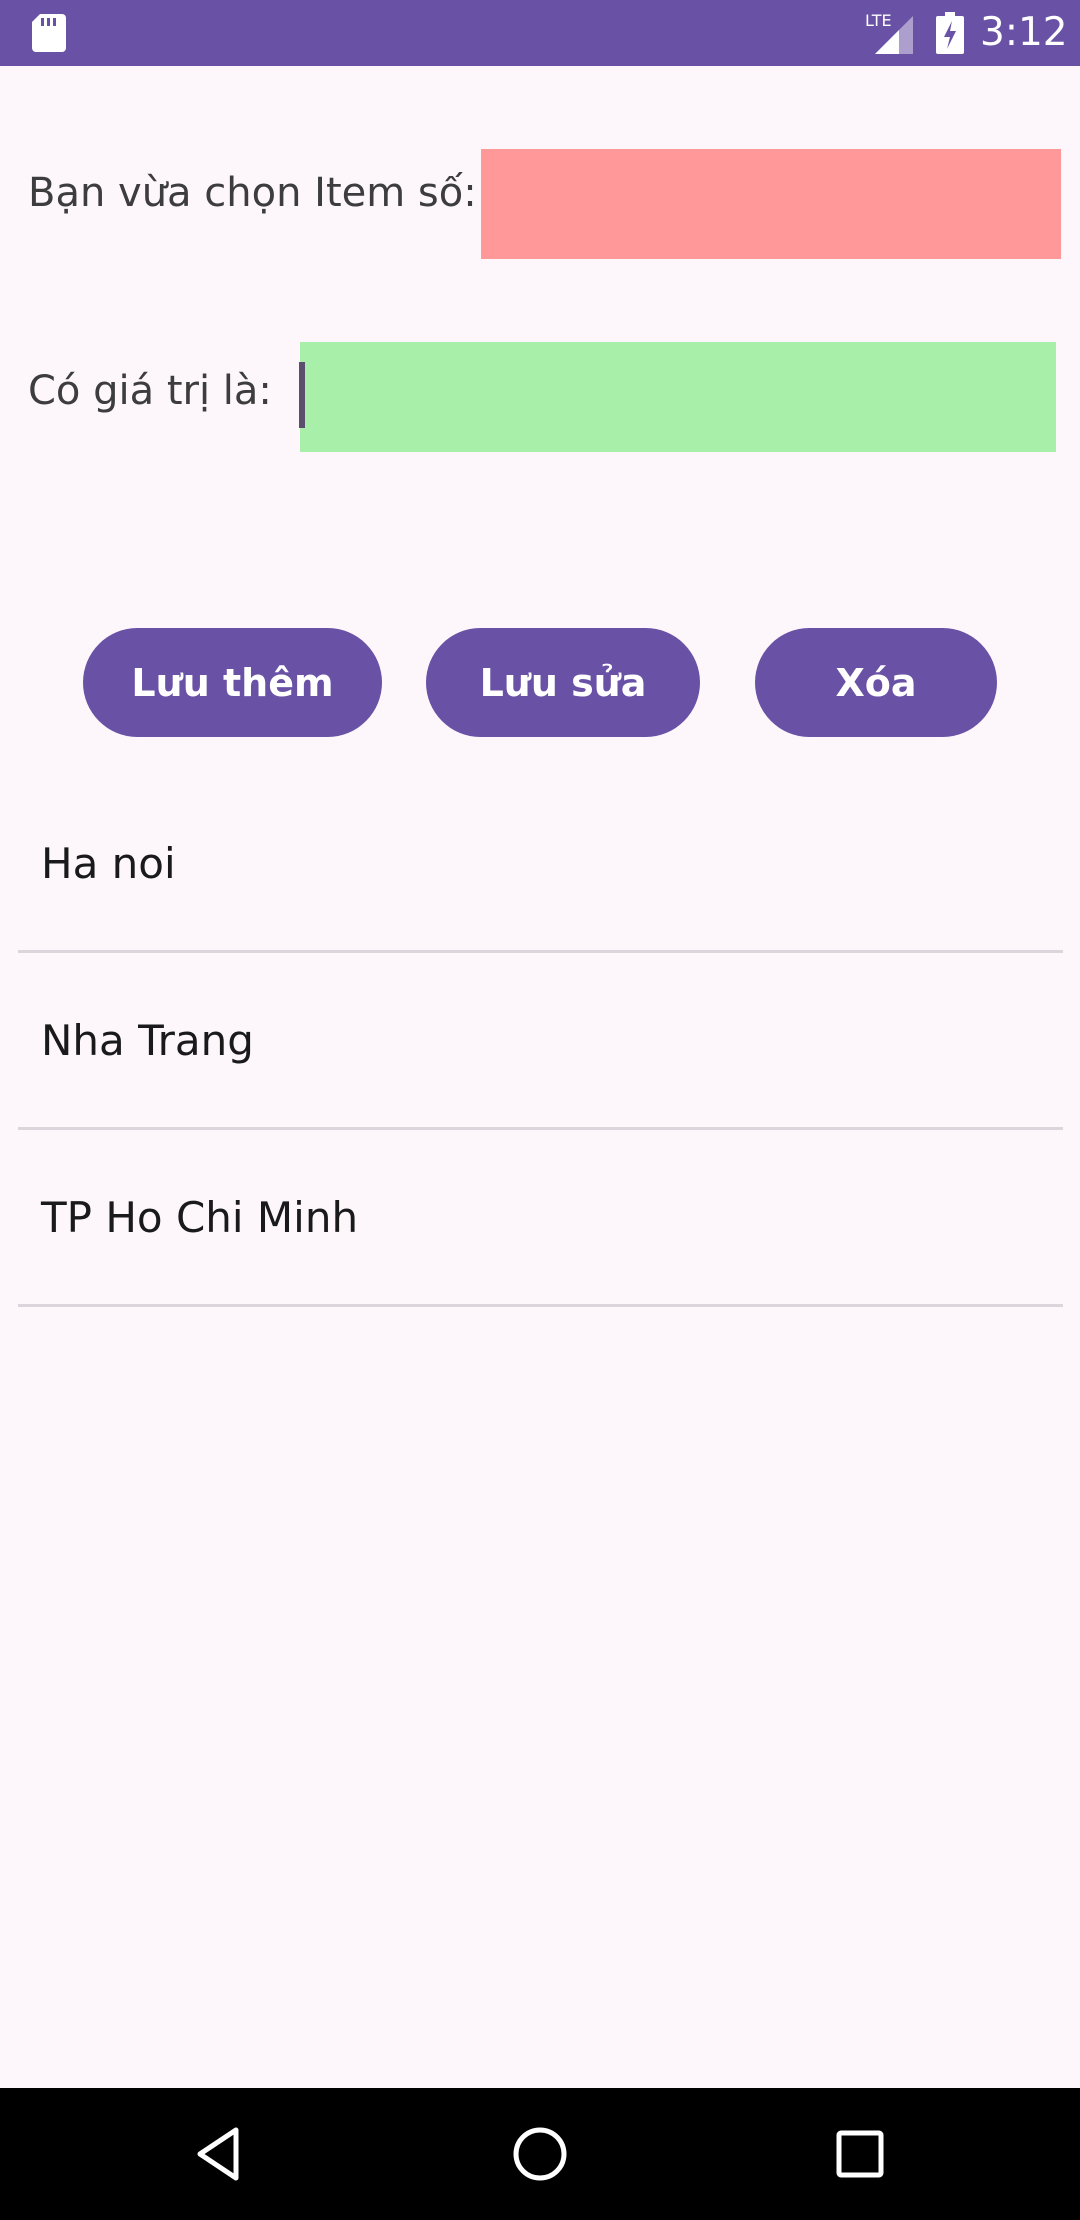 Image resolution: width=1080 pixels, height=2220 pixels. What do you see at coordinates (540, 33) in the screenshot?
I see `status-bar: LTE 3:12` at bounding box center [540, 33].